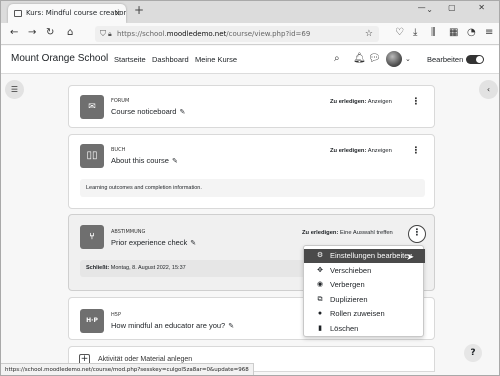 The image size is (500, 376). I want to click on site-name: Mount Orange School, so click(59, 58).